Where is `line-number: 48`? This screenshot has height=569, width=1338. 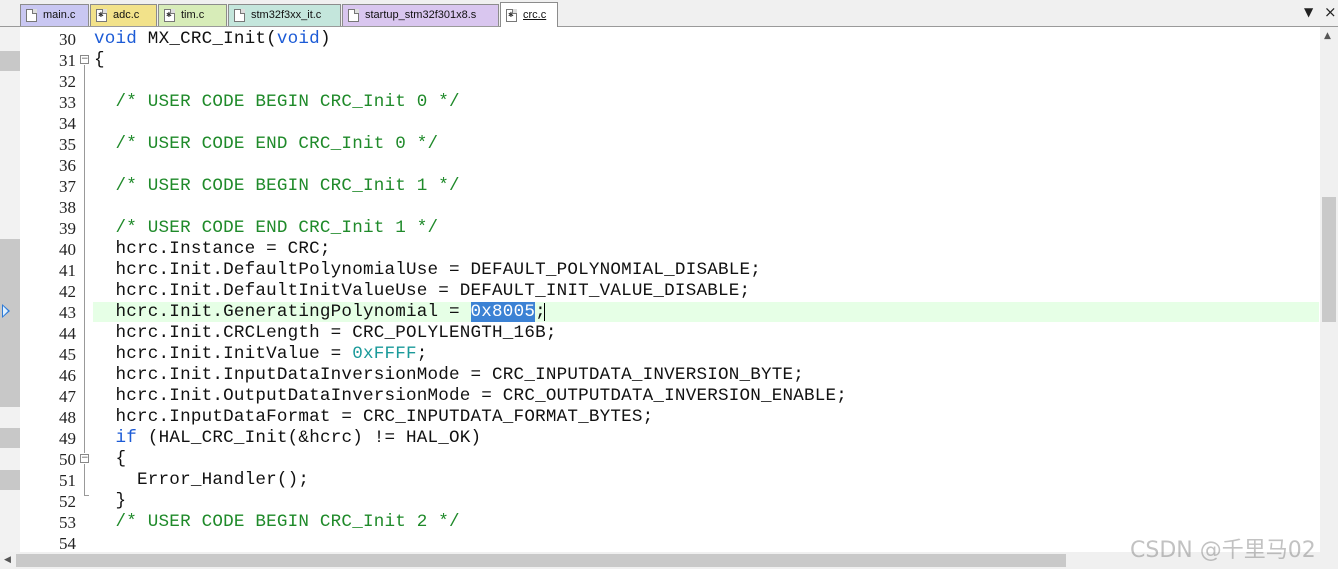 line-number: 48 is located at coordinates (67, 417).